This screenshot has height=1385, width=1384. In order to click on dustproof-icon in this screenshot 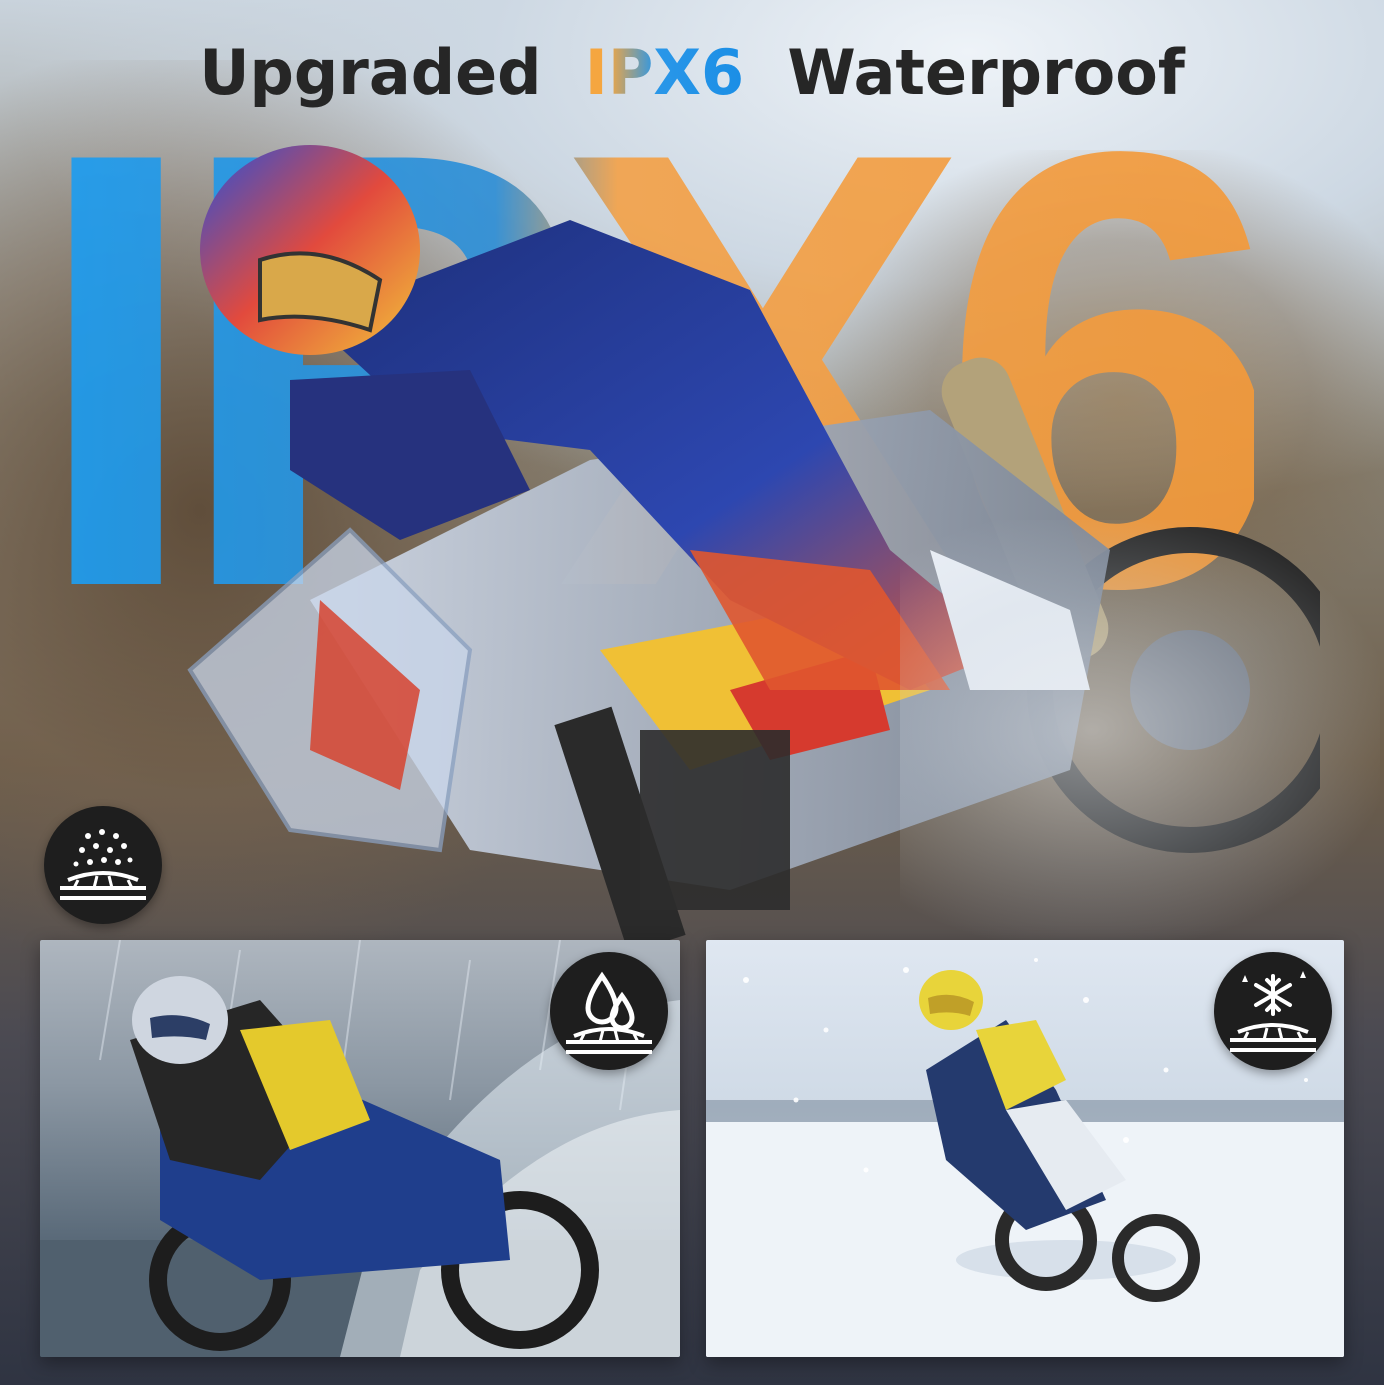, I will do `click(103, 865)`.